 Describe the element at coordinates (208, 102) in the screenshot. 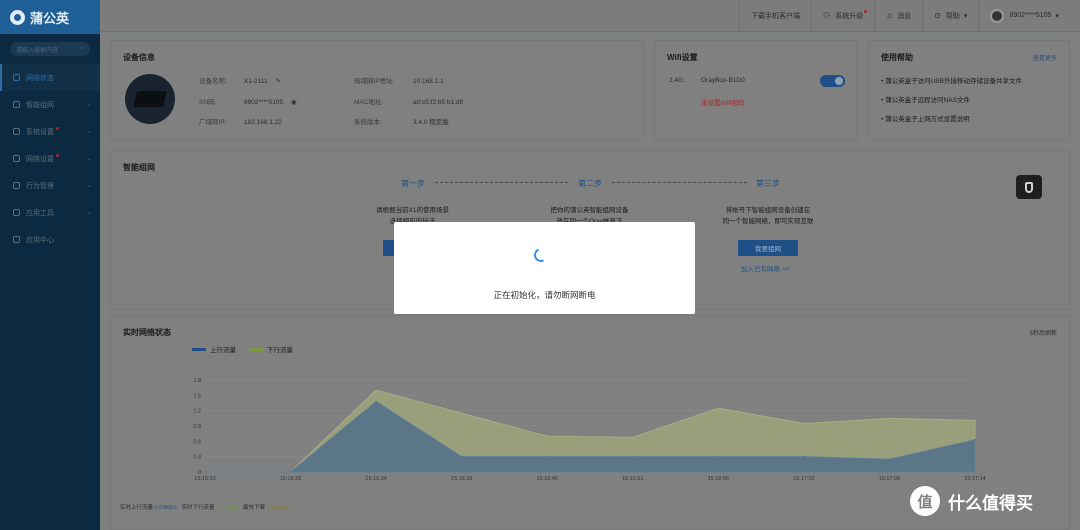

I see `sn-label: SN码:` at that location.